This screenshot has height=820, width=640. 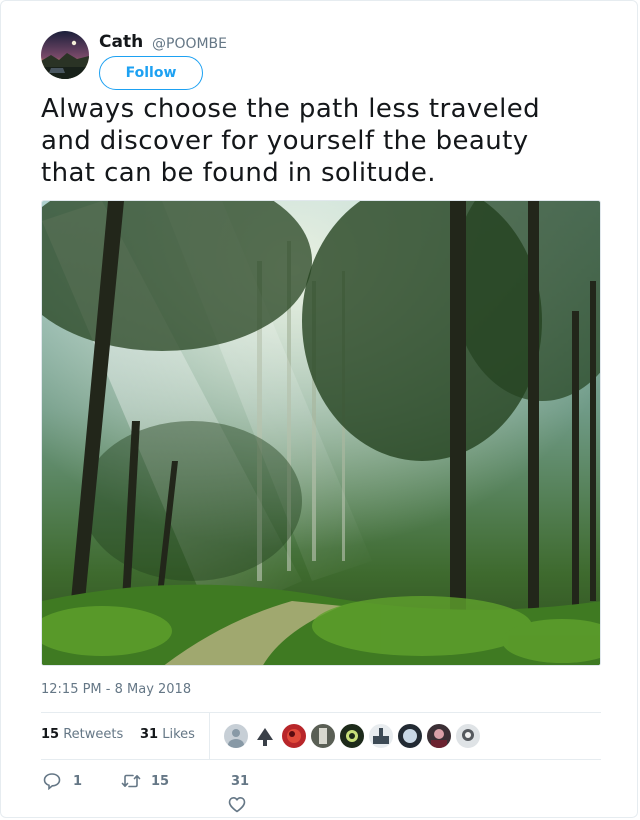 I want to click on tweet-stats: 15 Retweets 31 Likes, so click(x=321, y=736).